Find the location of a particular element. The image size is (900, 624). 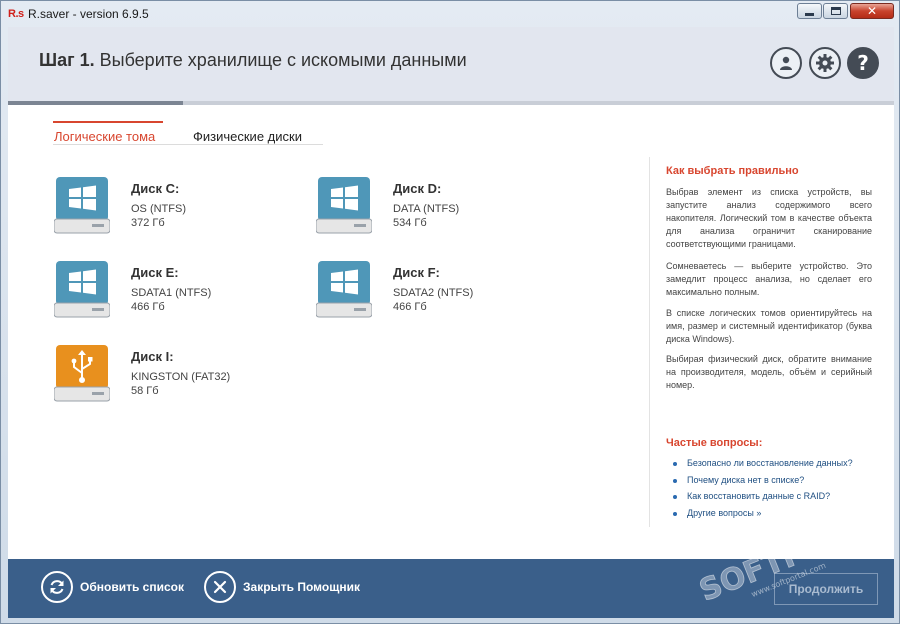

close-window-button: ✕ is located at coordinates (872, 11).